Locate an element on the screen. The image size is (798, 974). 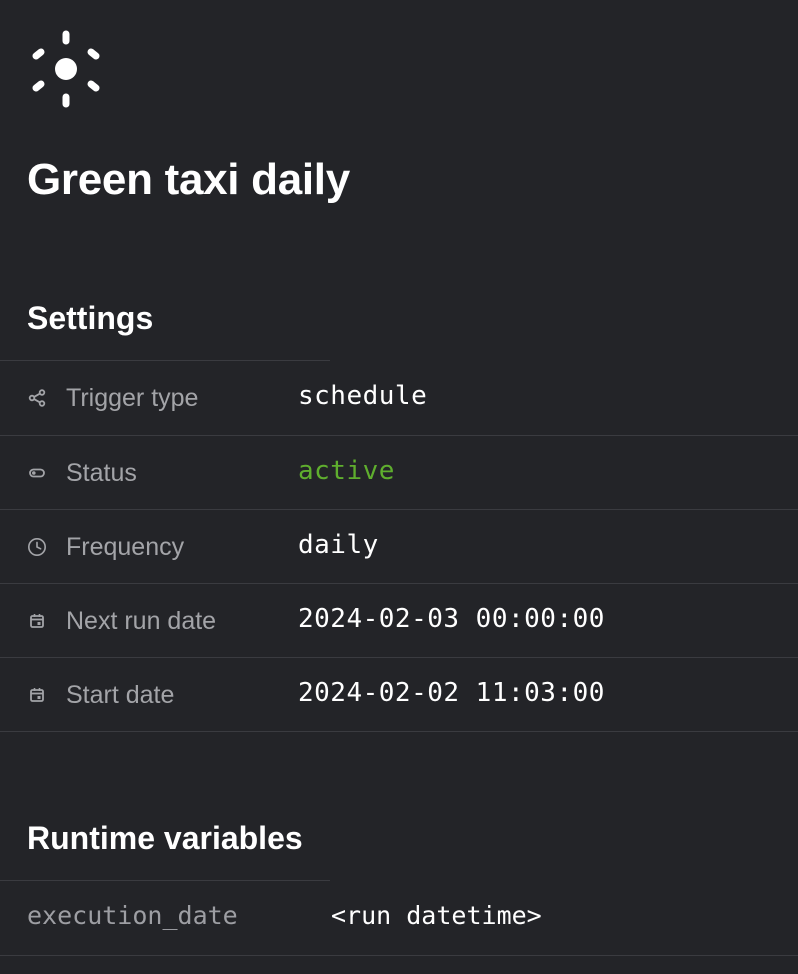
settings-row-status: Status active is located at coordinates (399, 473).